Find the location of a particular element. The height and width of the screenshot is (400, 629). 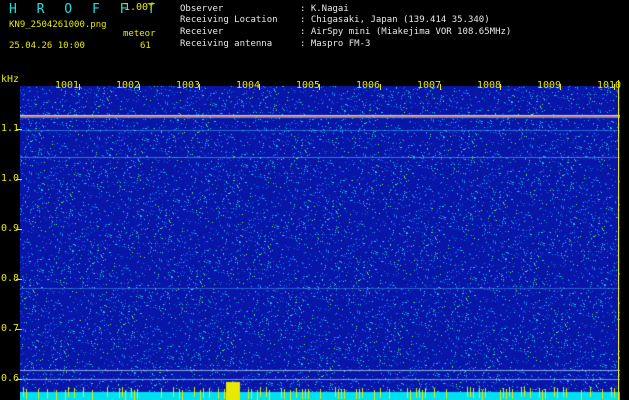

x-tick-label: 1009 is located at coordinates (549, 85).